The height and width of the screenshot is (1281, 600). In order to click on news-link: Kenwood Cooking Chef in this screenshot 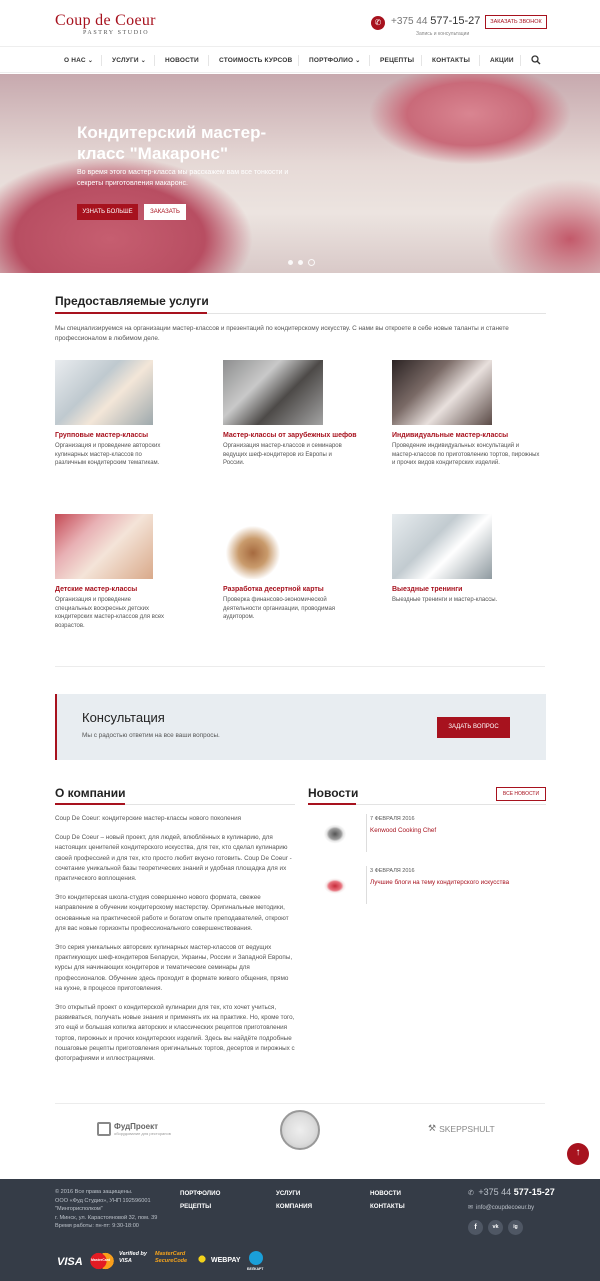, I will do `click(403, 830)`.